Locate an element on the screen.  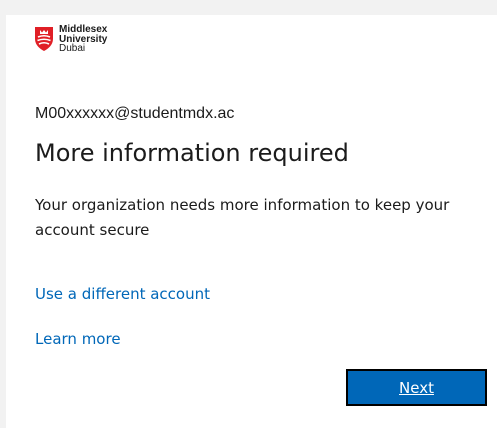
next-button: Next is located at coordinates (416, 387).